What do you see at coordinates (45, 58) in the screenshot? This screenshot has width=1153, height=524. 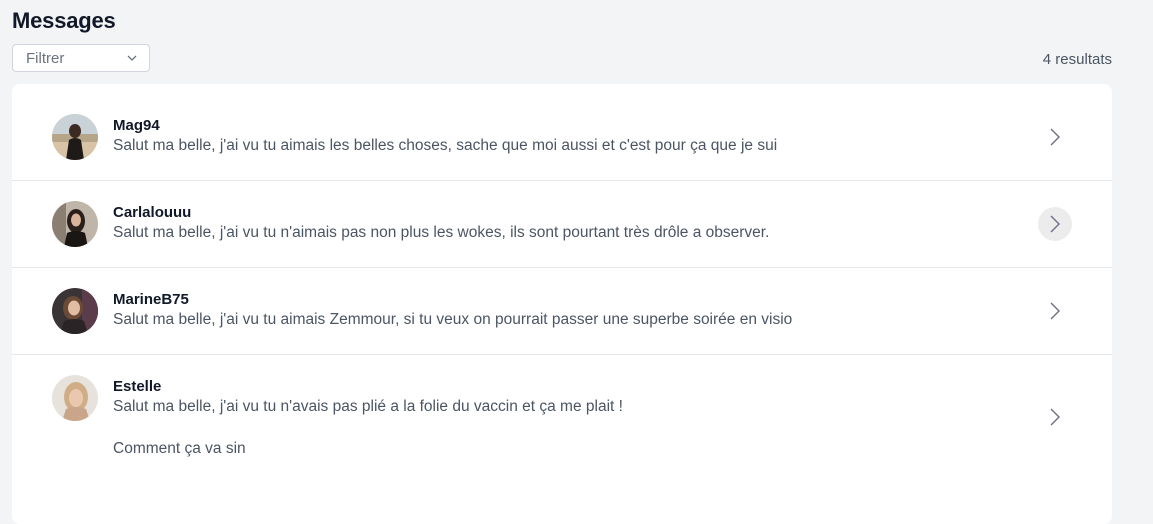 I see `filter-label: Filtrer` at bounding box center [45, 58].